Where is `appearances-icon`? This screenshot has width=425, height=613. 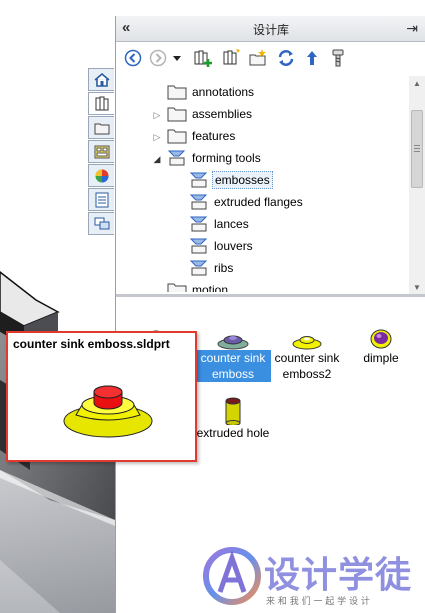
appearances-icon is located at coordinates (101, 175).